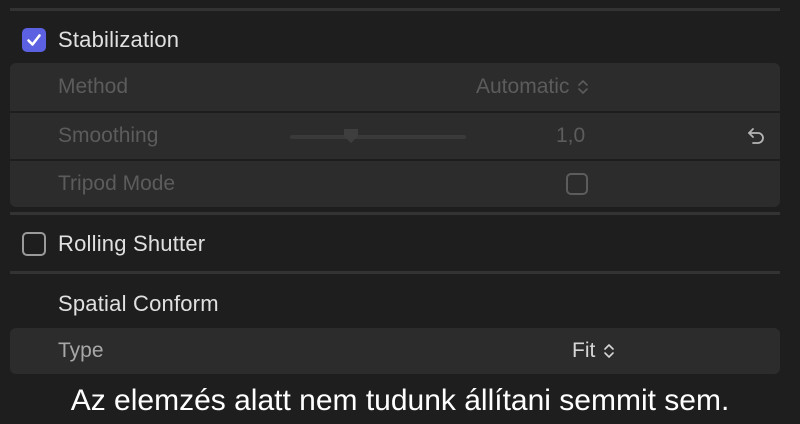  Describe the element at coordinates (756, 136) in the screenshot. I see `reset-icon` at that location.